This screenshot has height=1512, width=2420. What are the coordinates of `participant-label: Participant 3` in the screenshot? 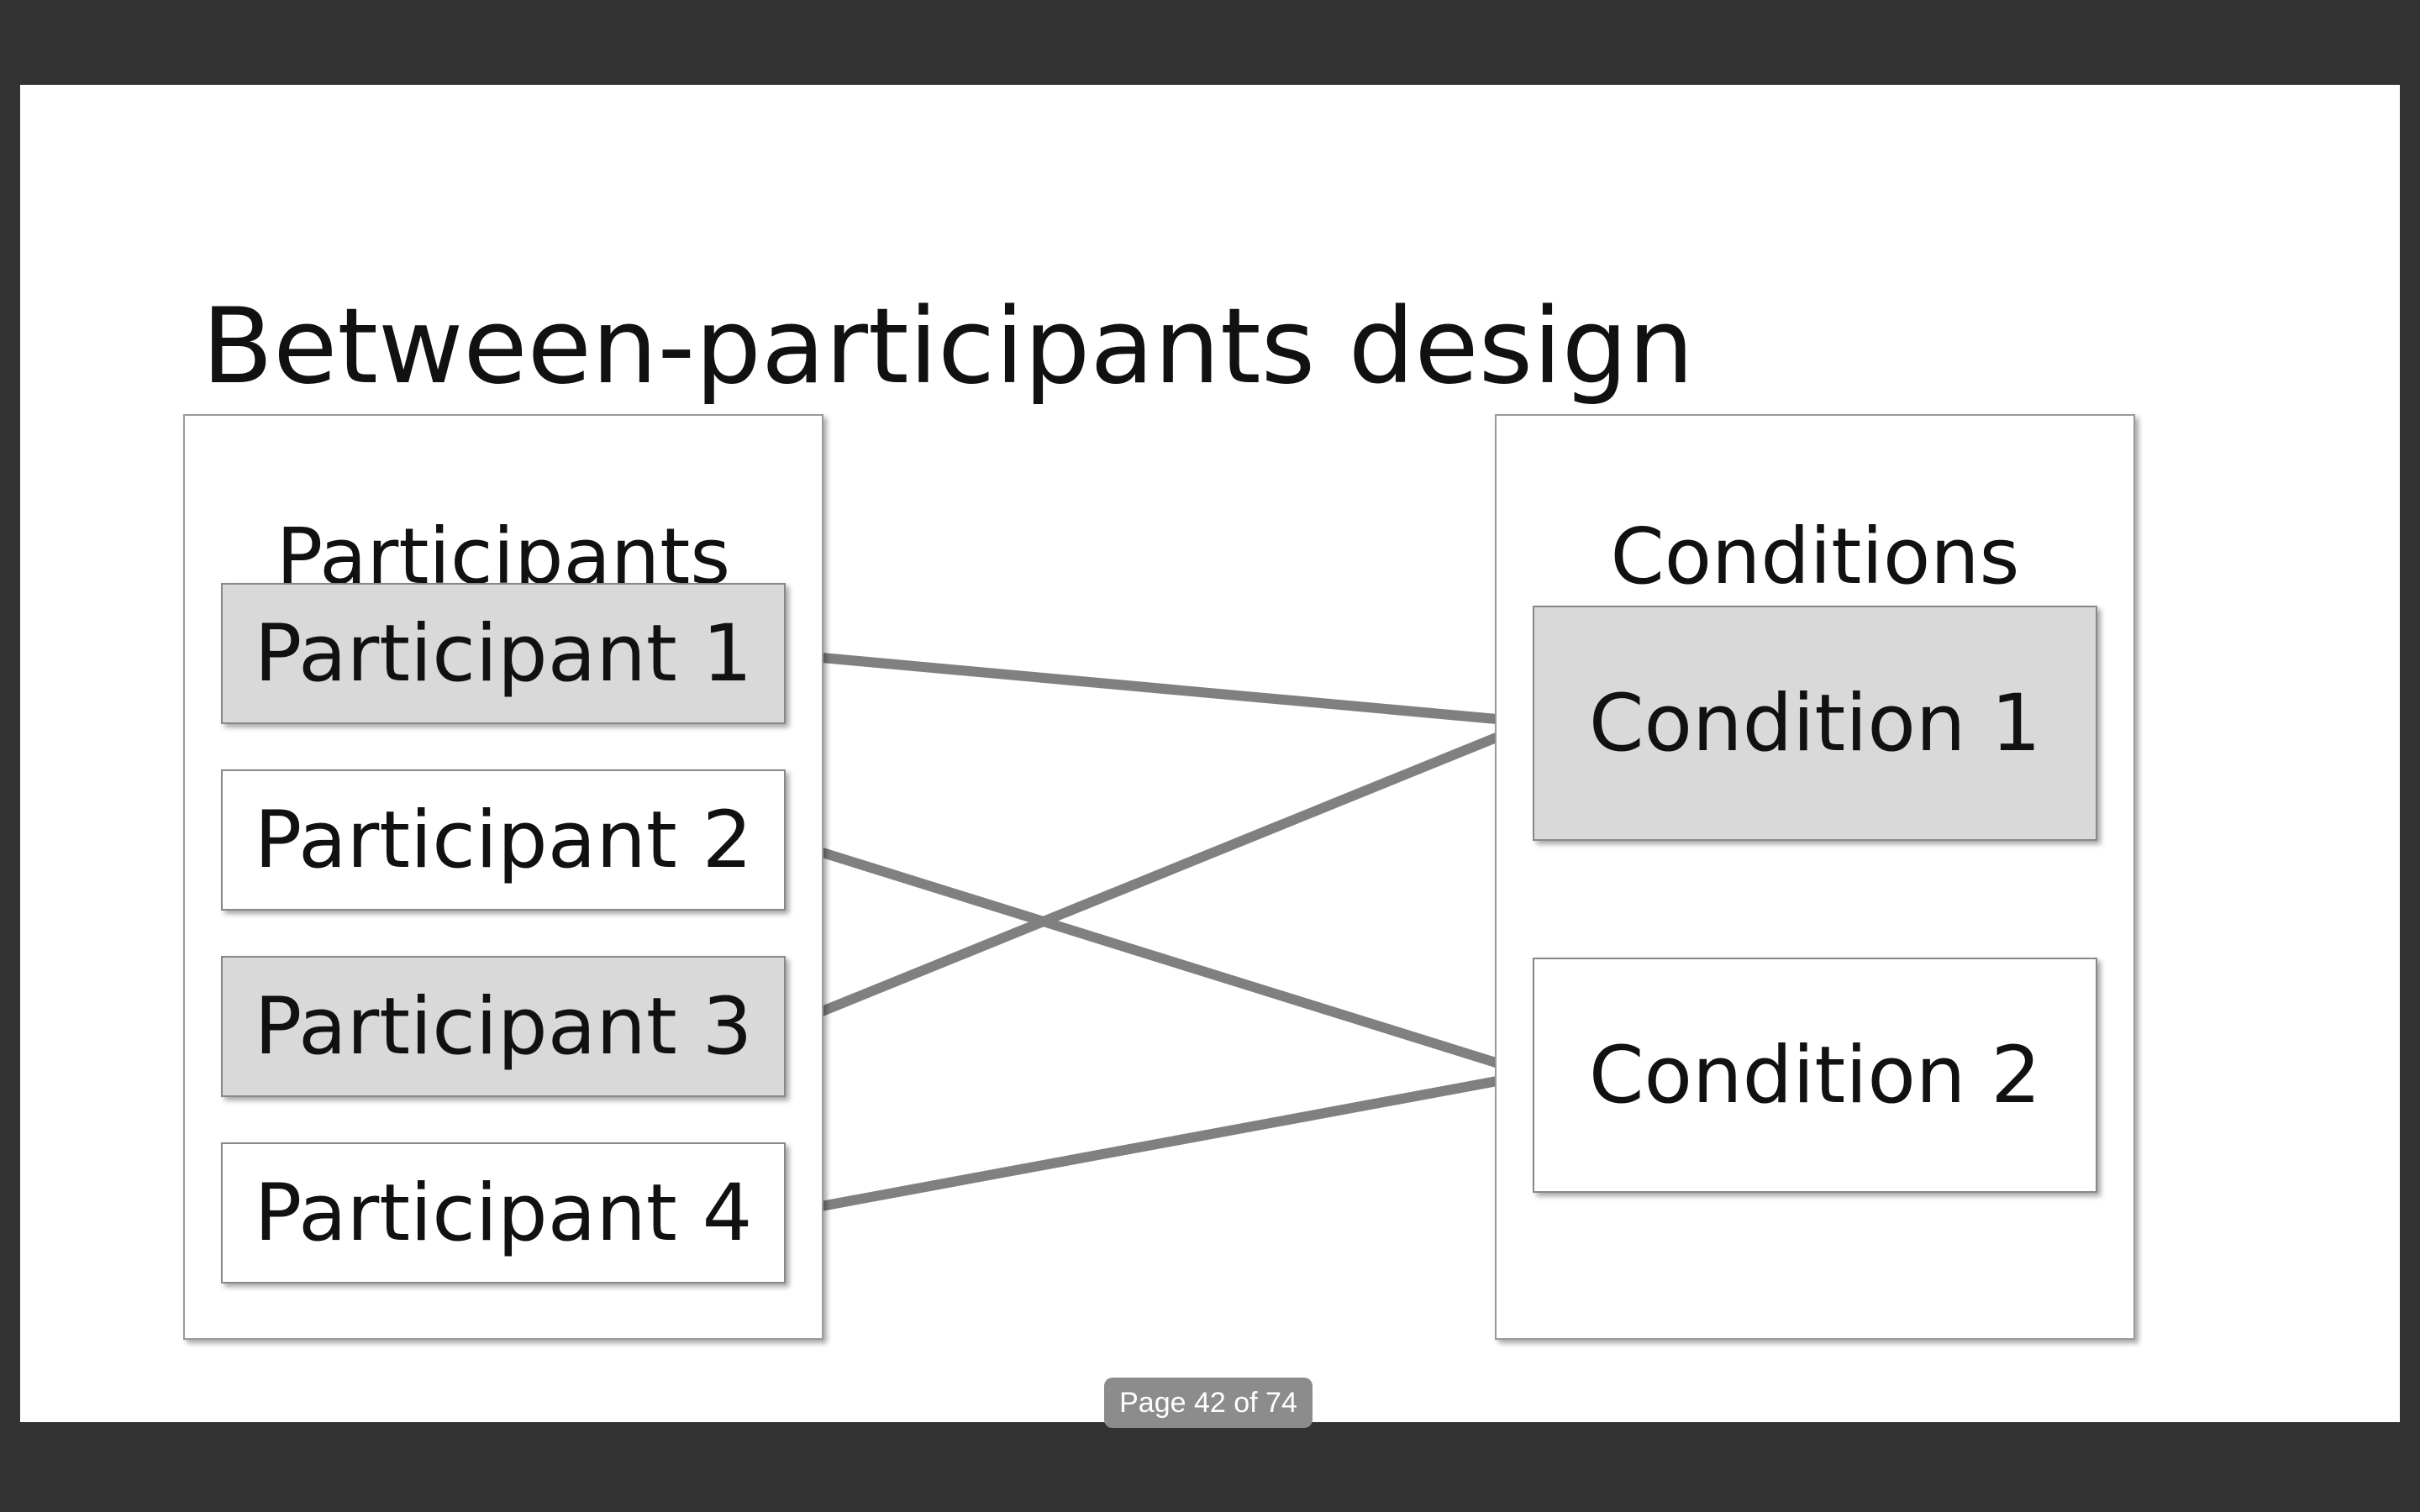 It's located at (503, 1026).